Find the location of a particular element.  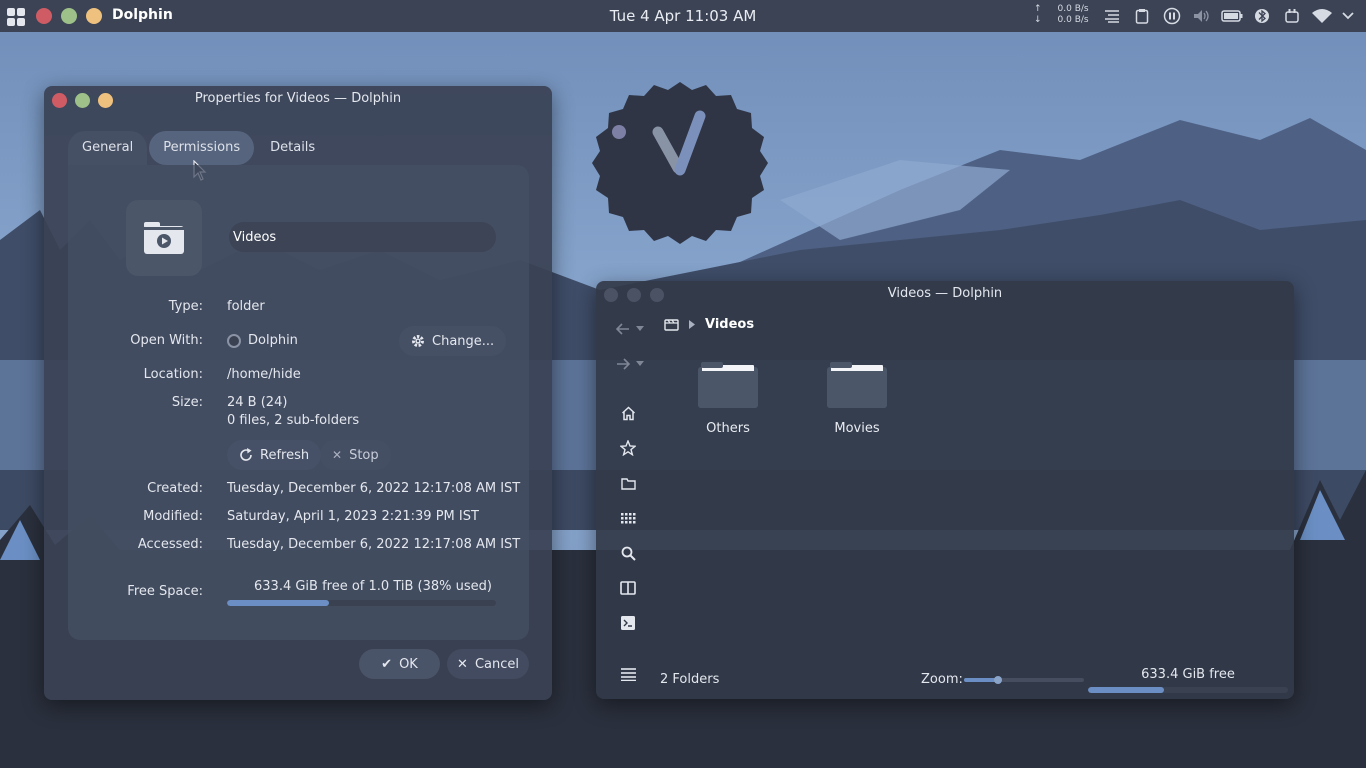

menu-icon is located at coordinates (628, 674).